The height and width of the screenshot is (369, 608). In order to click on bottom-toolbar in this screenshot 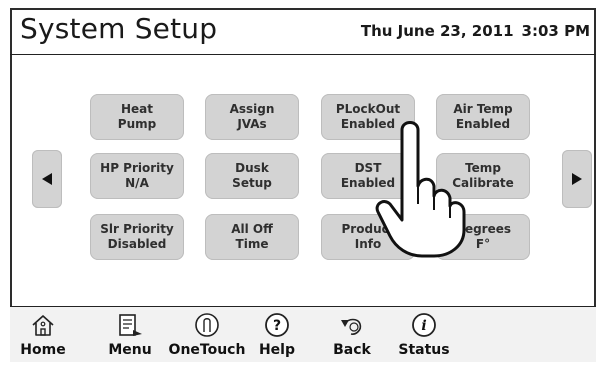, I will do `click(303, 334)`.